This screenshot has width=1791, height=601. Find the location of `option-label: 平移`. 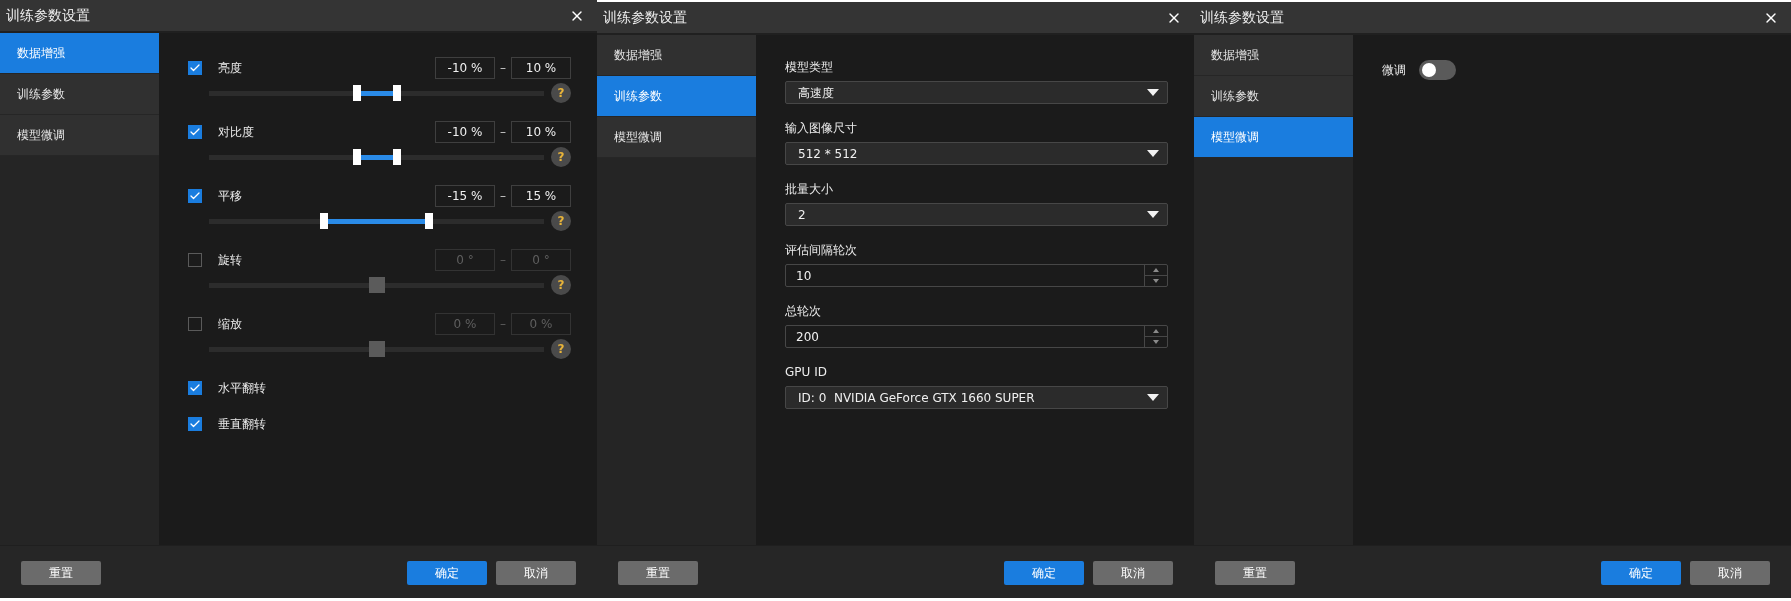

option-label: 平移 is located at coordinates (230, 196).